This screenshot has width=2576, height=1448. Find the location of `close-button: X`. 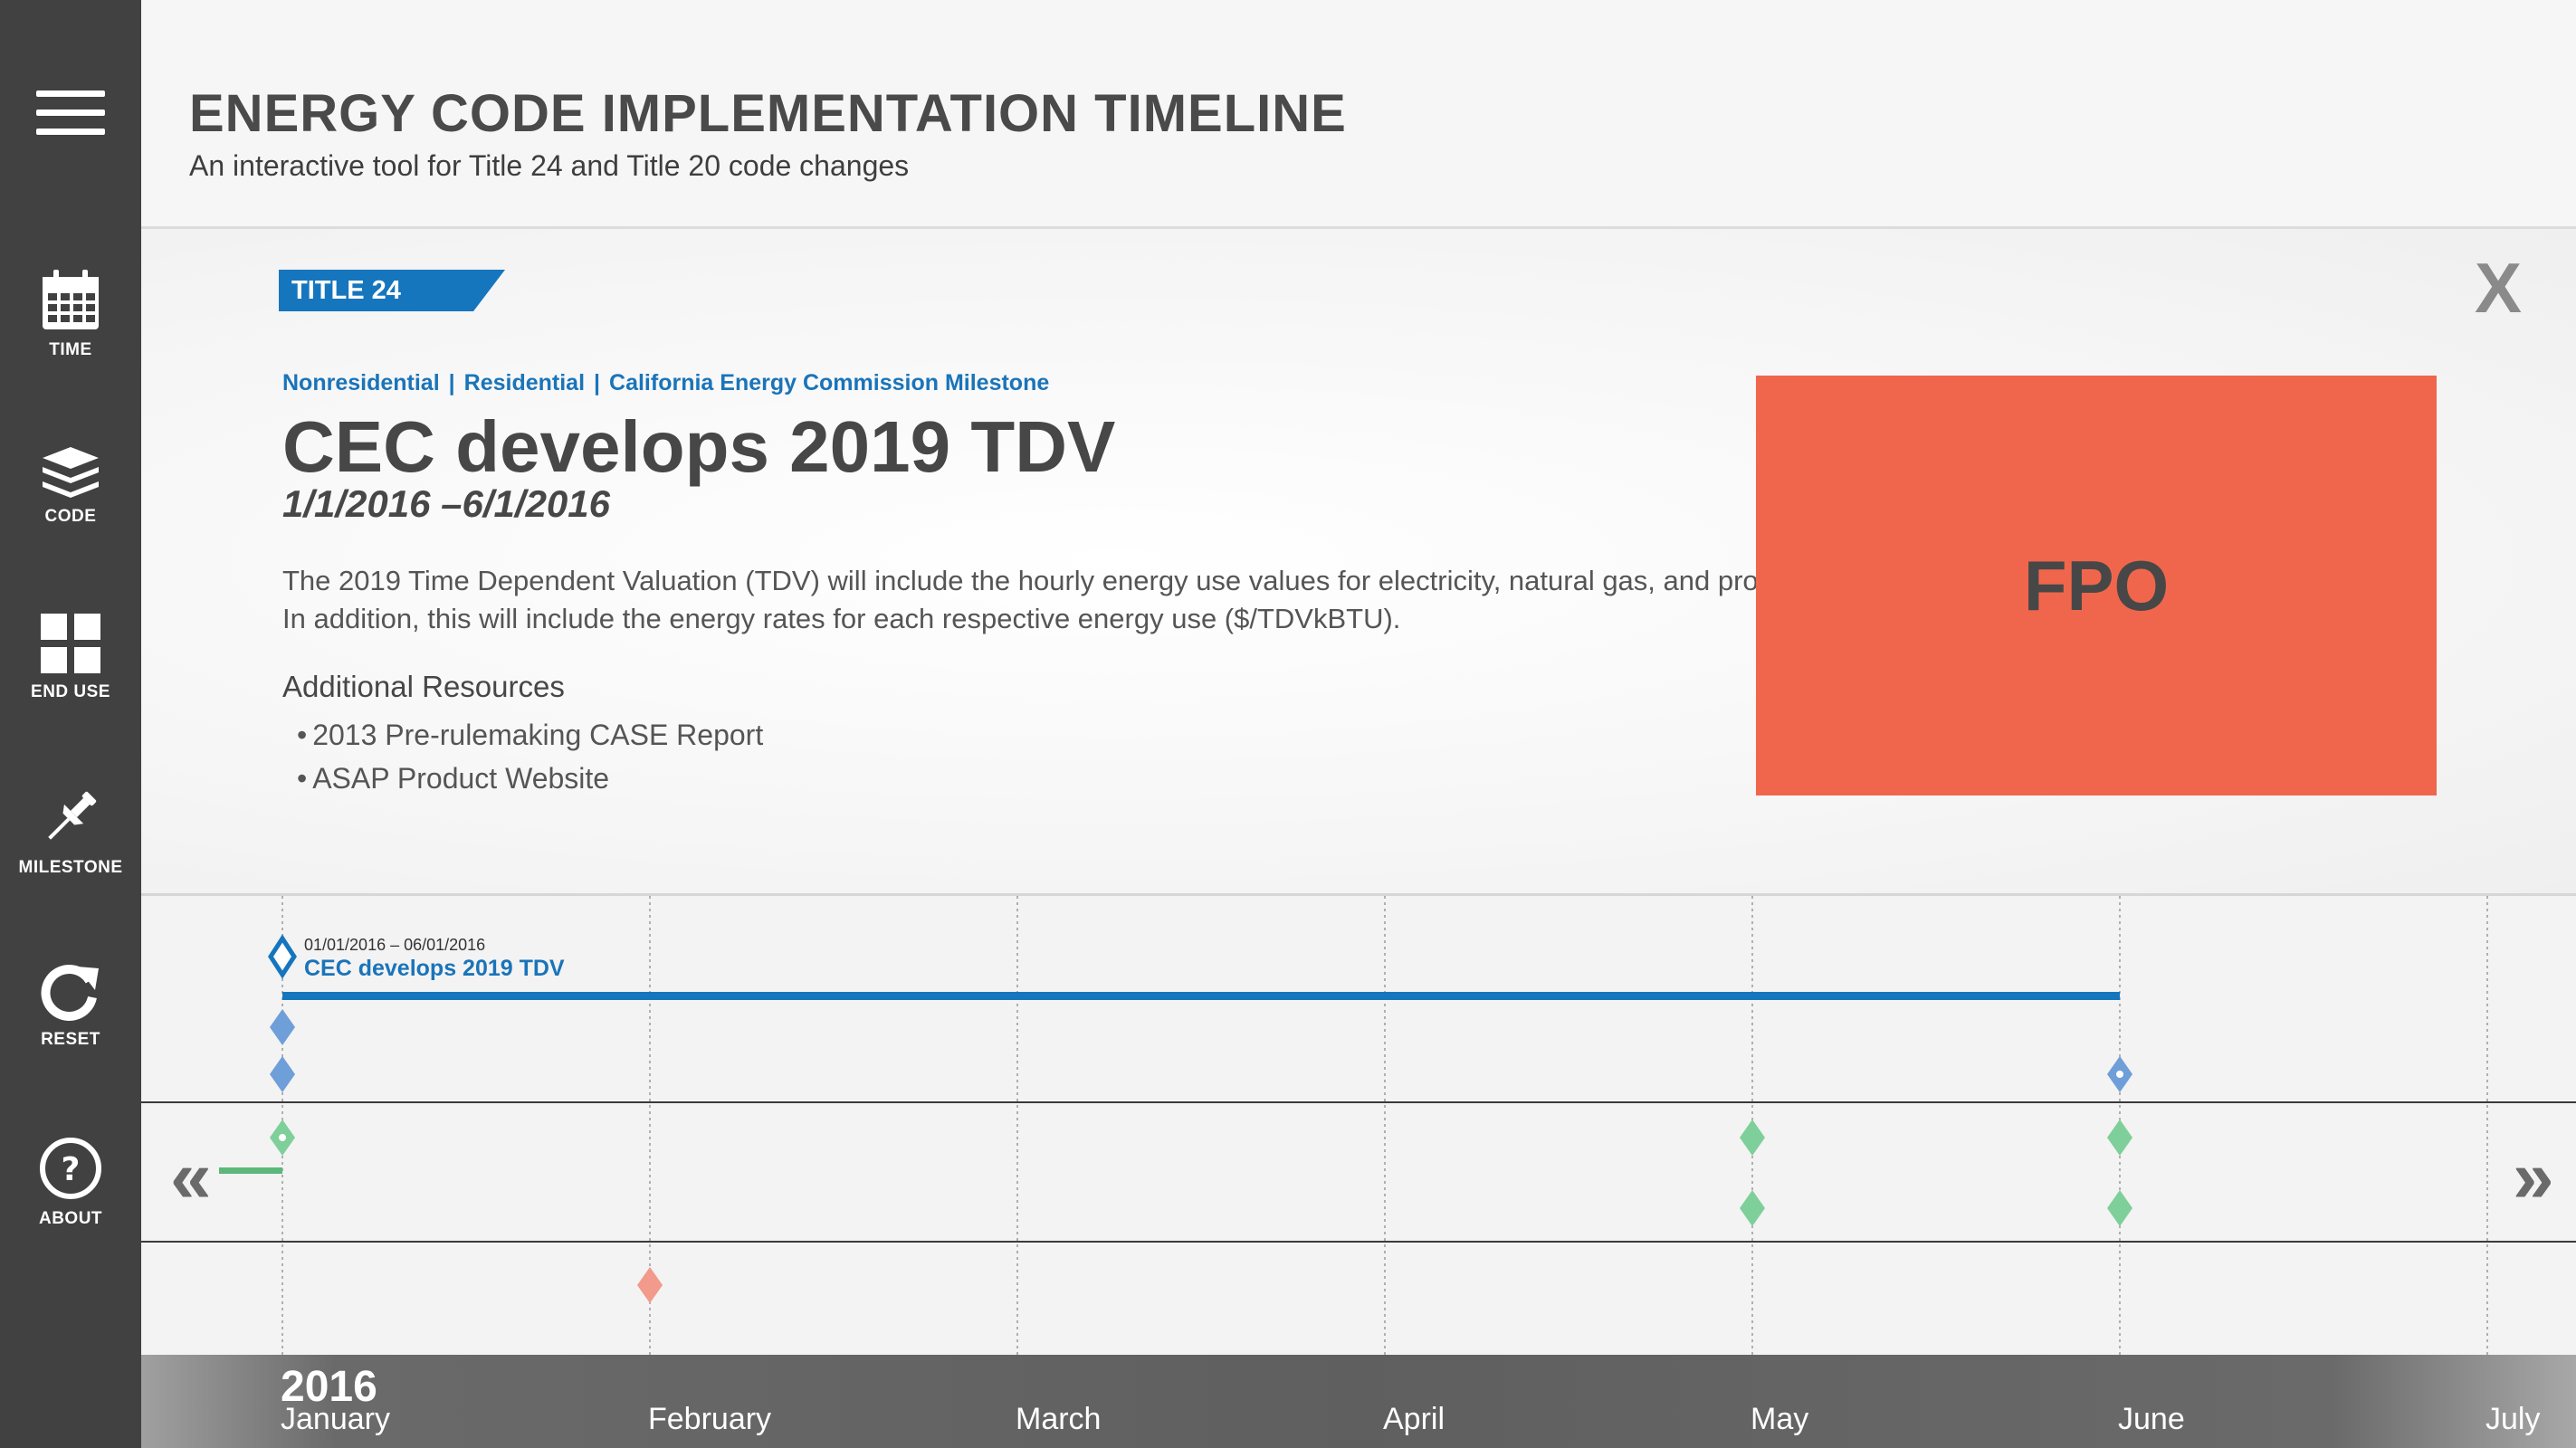

close-button: X is located at coordinates (2498, 287).